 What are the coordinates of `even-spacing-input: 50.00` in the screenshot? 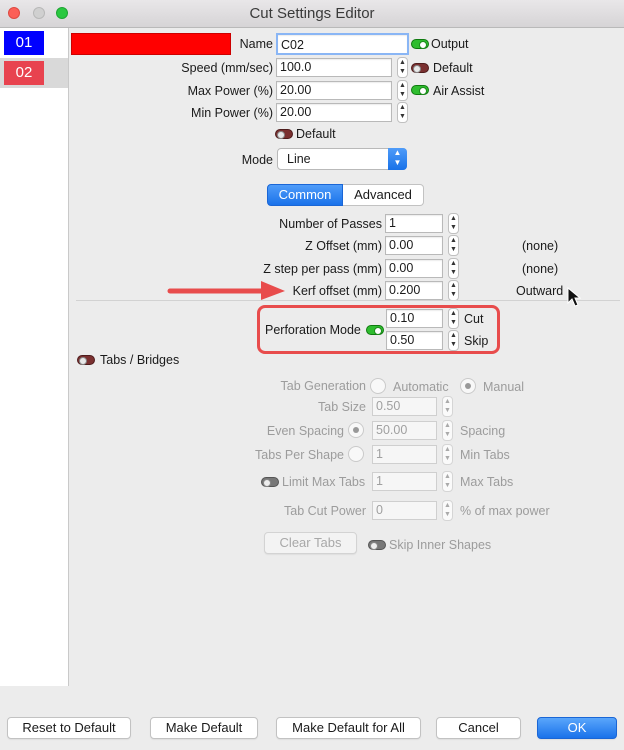 It's located at (404, 430).